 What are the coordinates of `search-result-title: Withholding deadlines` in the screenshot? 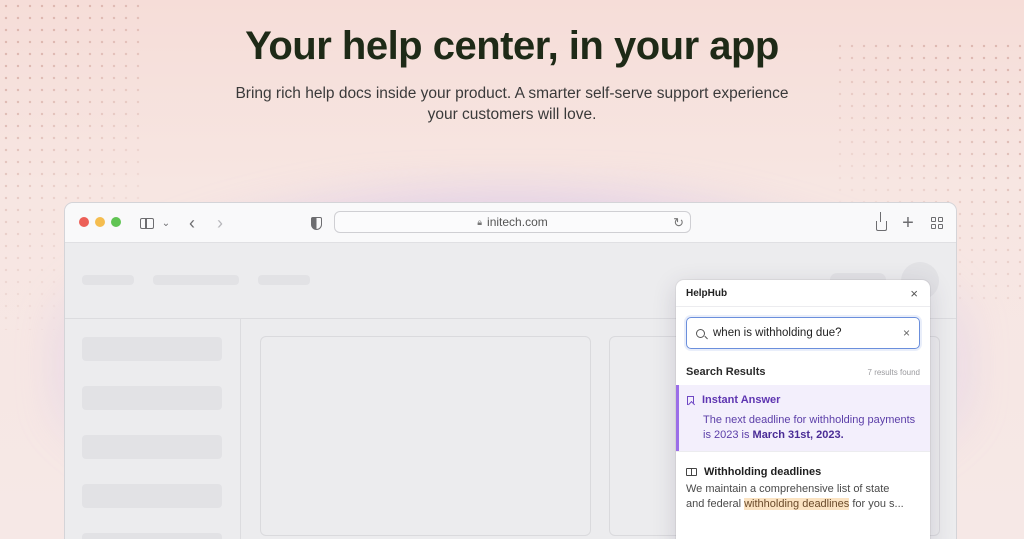 It's located at (763, 472).